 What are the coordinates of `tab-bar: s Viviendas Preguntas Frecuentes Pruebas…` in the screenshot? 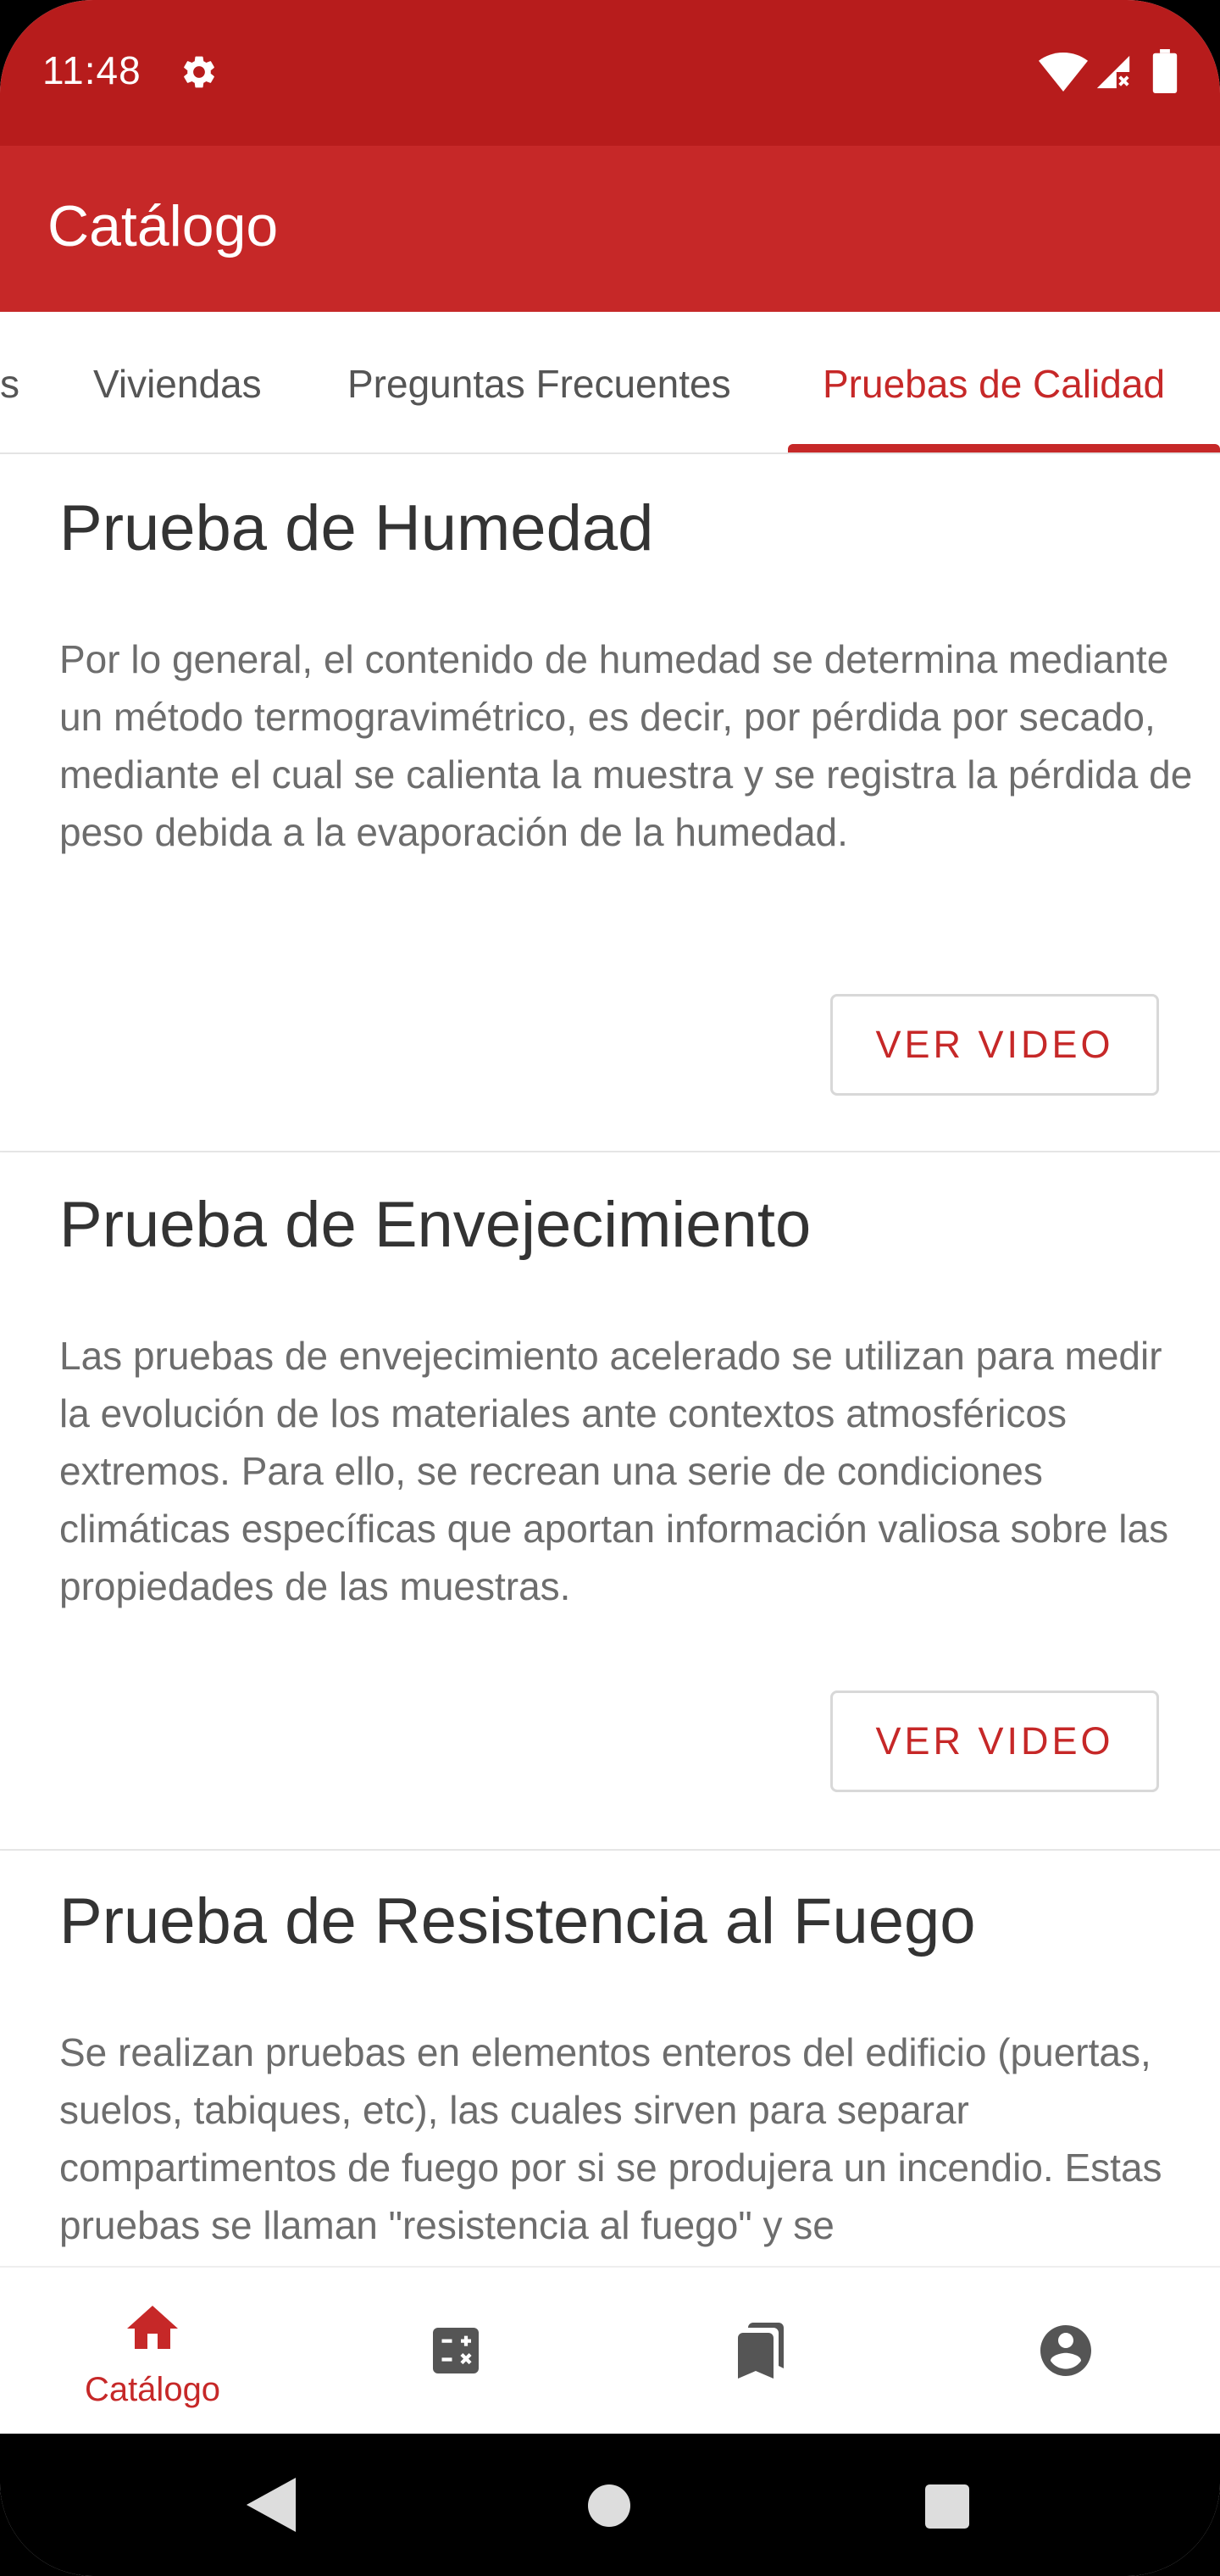 It's located at (610, 383).